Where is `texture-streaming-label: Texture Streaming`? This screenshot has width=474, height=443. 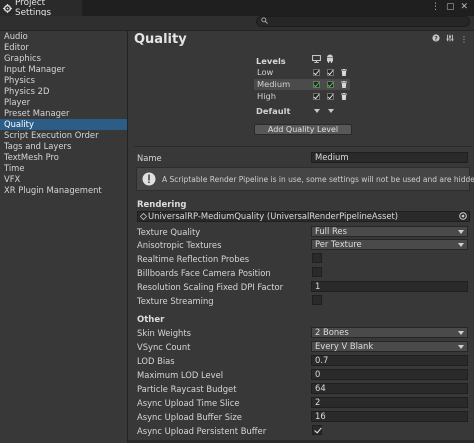
texture-streaming-label: Texture Streaming is located at coordinates (175, 301).